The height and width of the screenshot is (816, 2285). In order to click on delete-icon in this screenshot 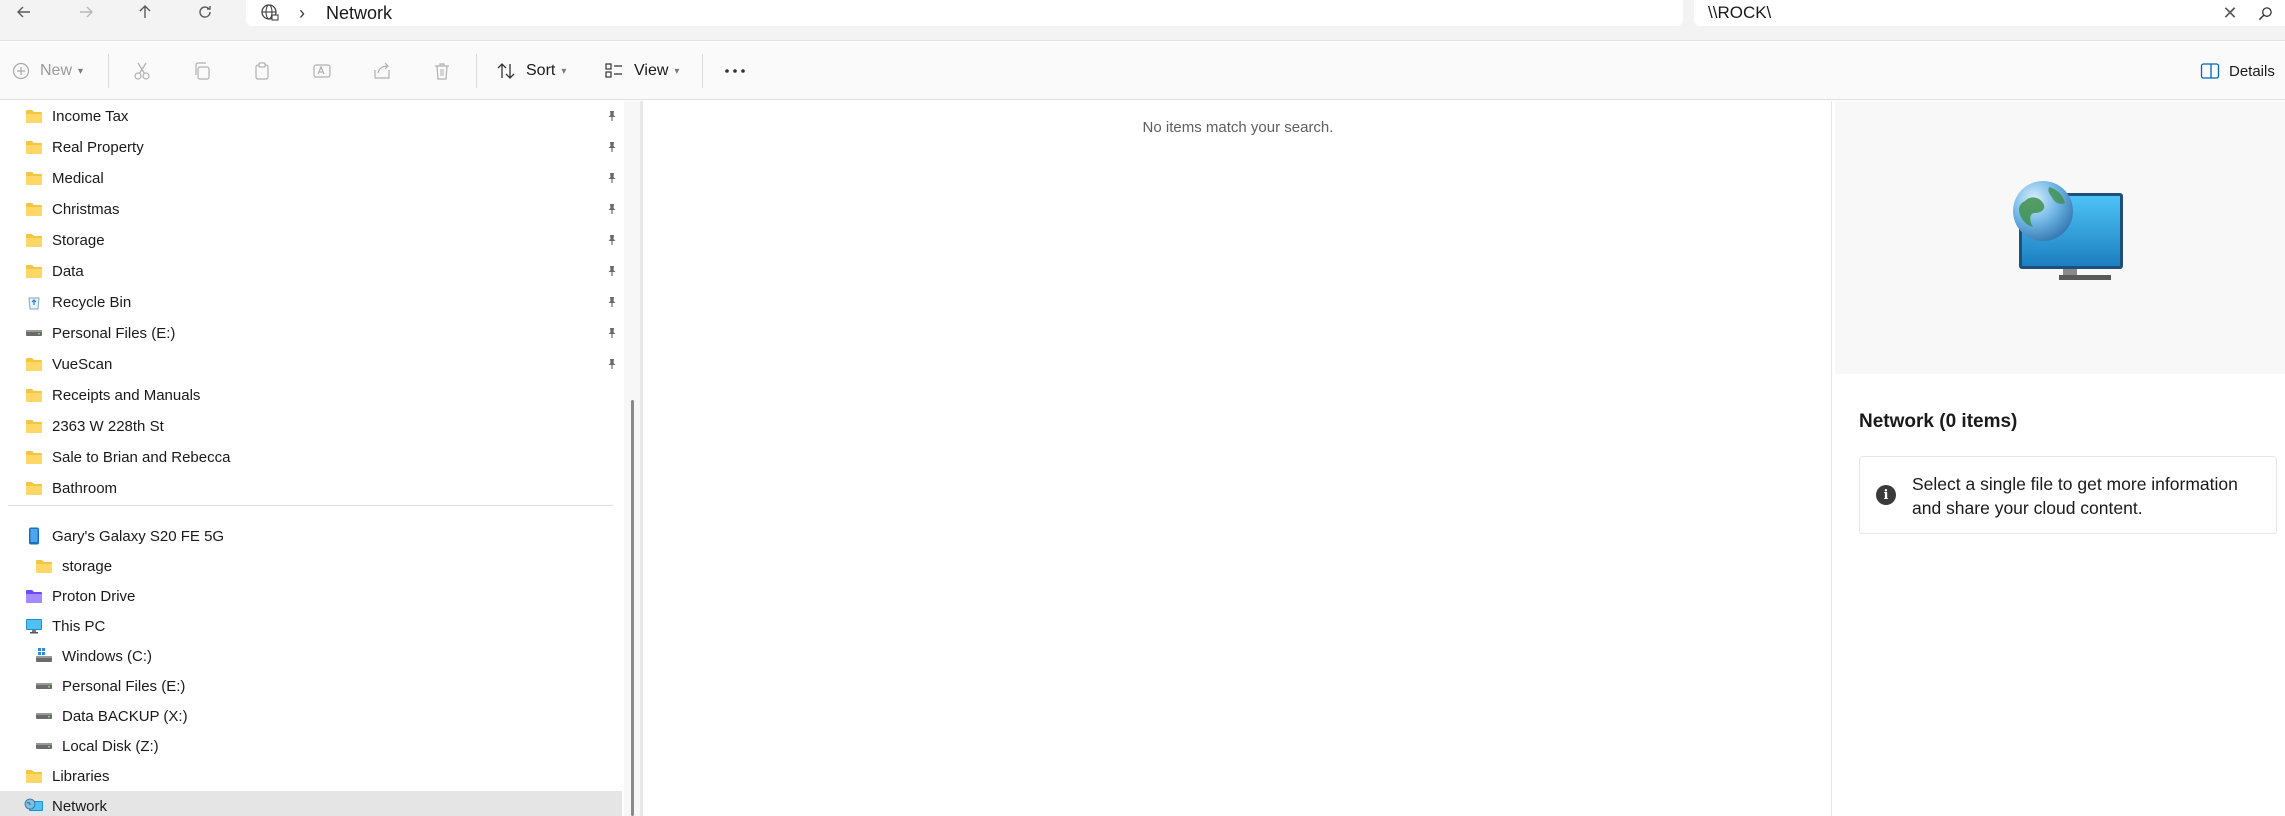, I will do `click(442, 71)`.